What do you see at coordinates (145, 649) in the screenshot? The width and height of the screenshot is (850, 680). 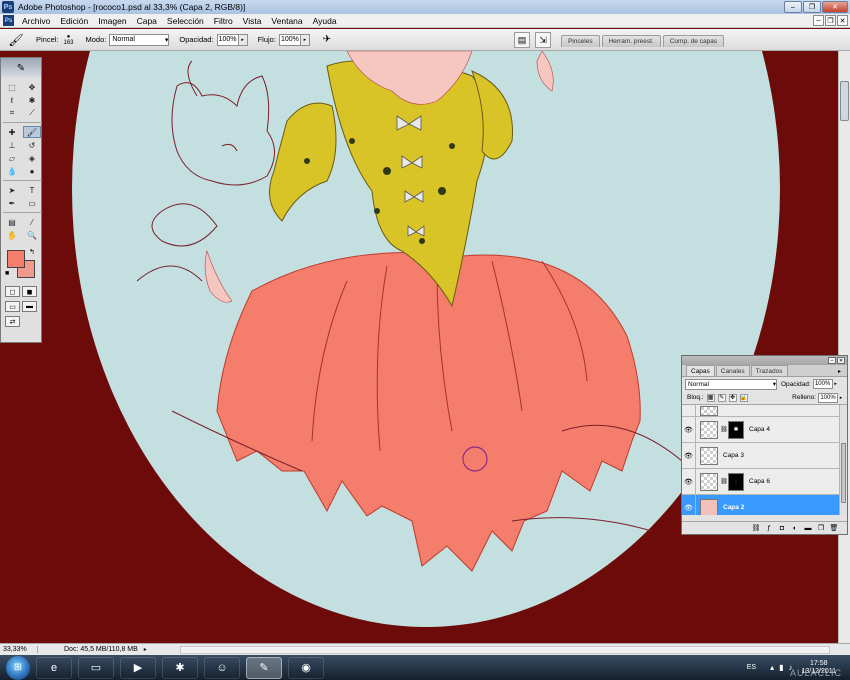 I see `status-menu-icon: ▸` at bounding box center [145, 649].